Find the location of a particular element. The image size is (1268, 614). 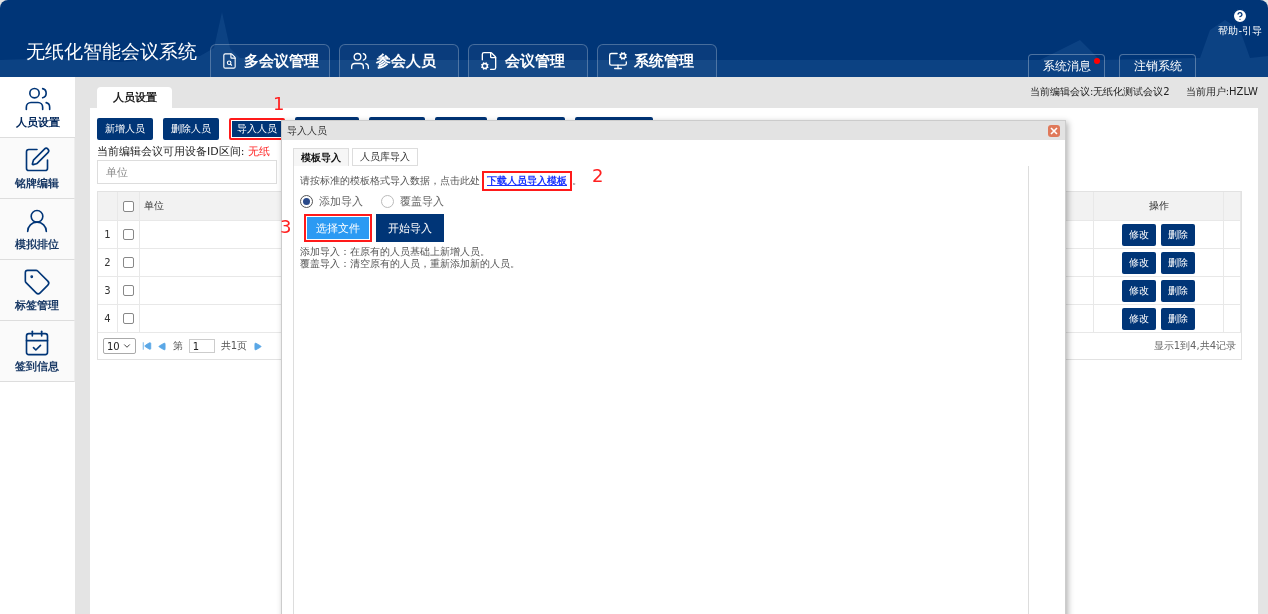

toolbar-button: 新增人员 is located at coordinates (125, 129).